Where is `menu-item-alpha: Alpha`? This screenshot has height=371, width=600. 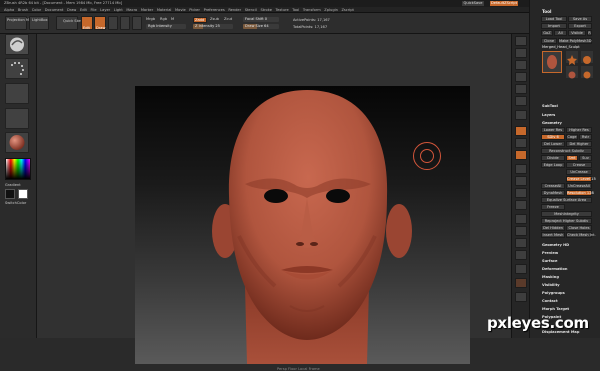
menu-item-alpha: Alpha is located at coordinates (9, 10).